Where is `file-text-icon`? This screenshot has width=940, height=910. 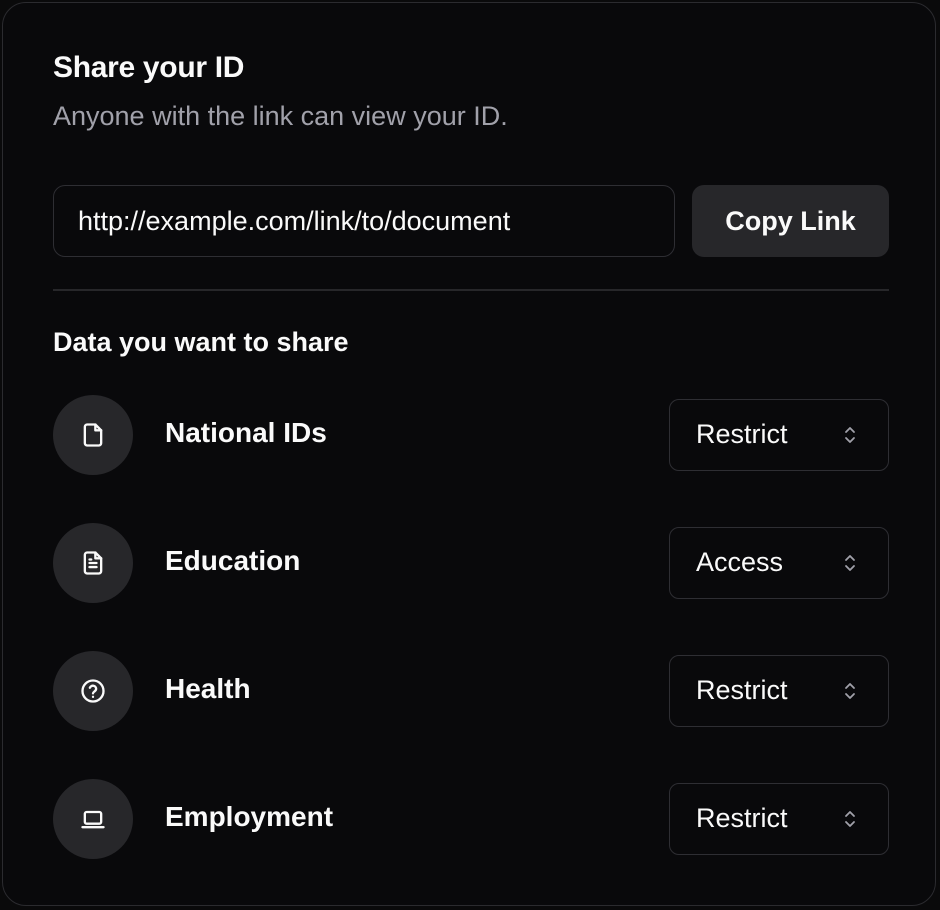 file-text-icon is located at coordinates (93, 563).